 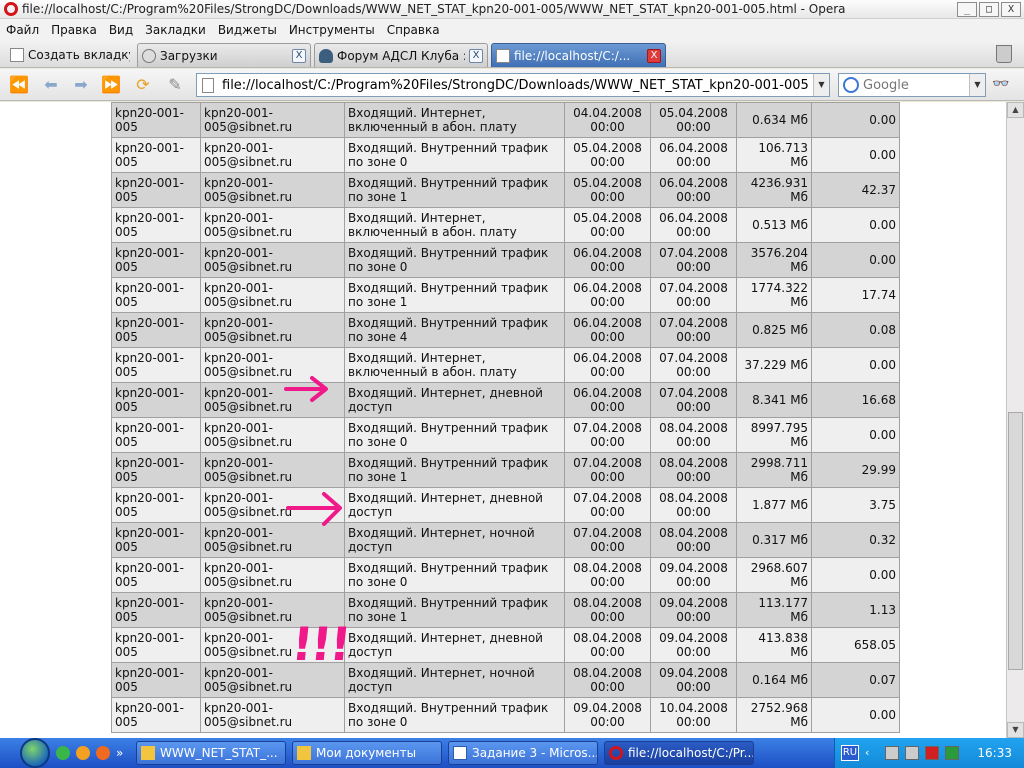 What do you see at coordinates (224, 55) in the screenshot?
I see `tab-downloads: Загрузки X` at bounding box center [224, 55].